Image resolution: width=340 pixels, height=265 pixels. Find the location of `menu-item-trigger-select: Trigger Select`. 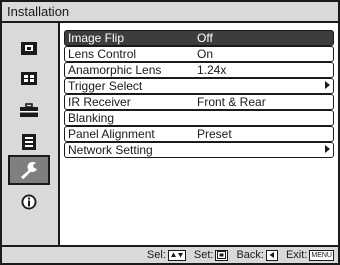

menu-item-trigger-select: Trigger Select is located at coordinates (199, 86).